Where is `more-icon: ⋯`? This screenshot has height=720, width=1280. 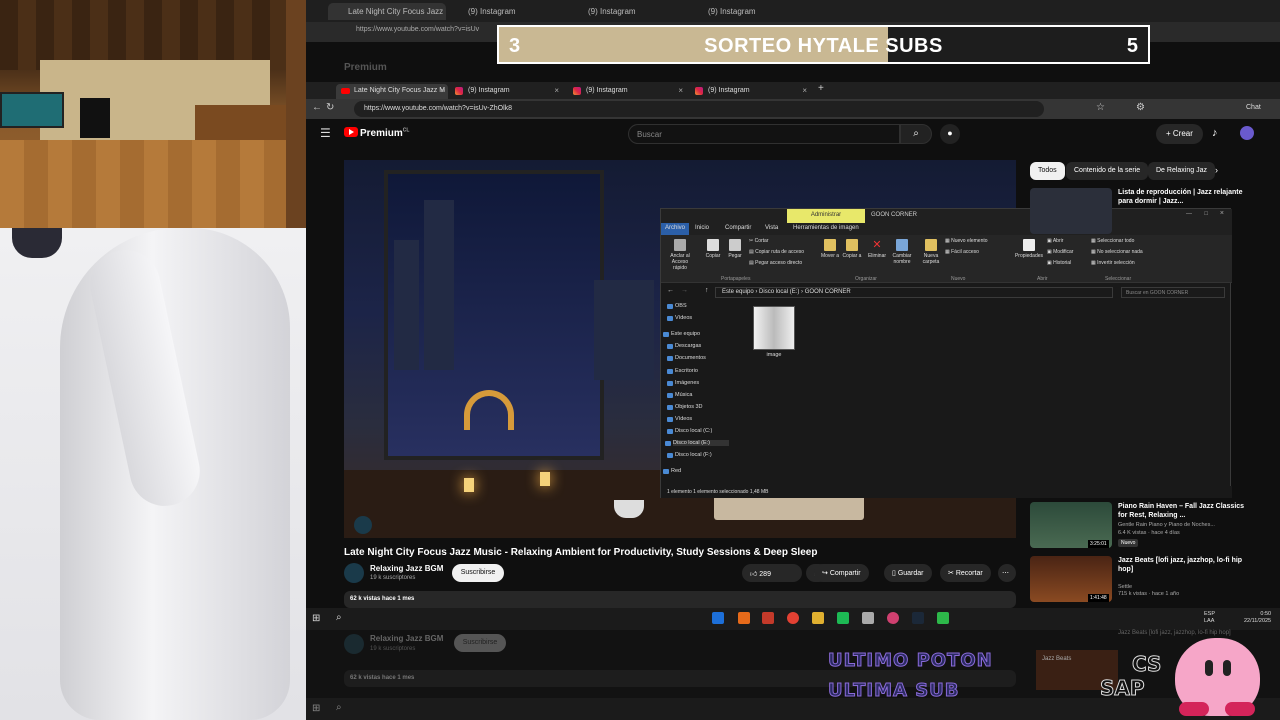
more-icon: ⋯ is located at coordinates (1007, 573).